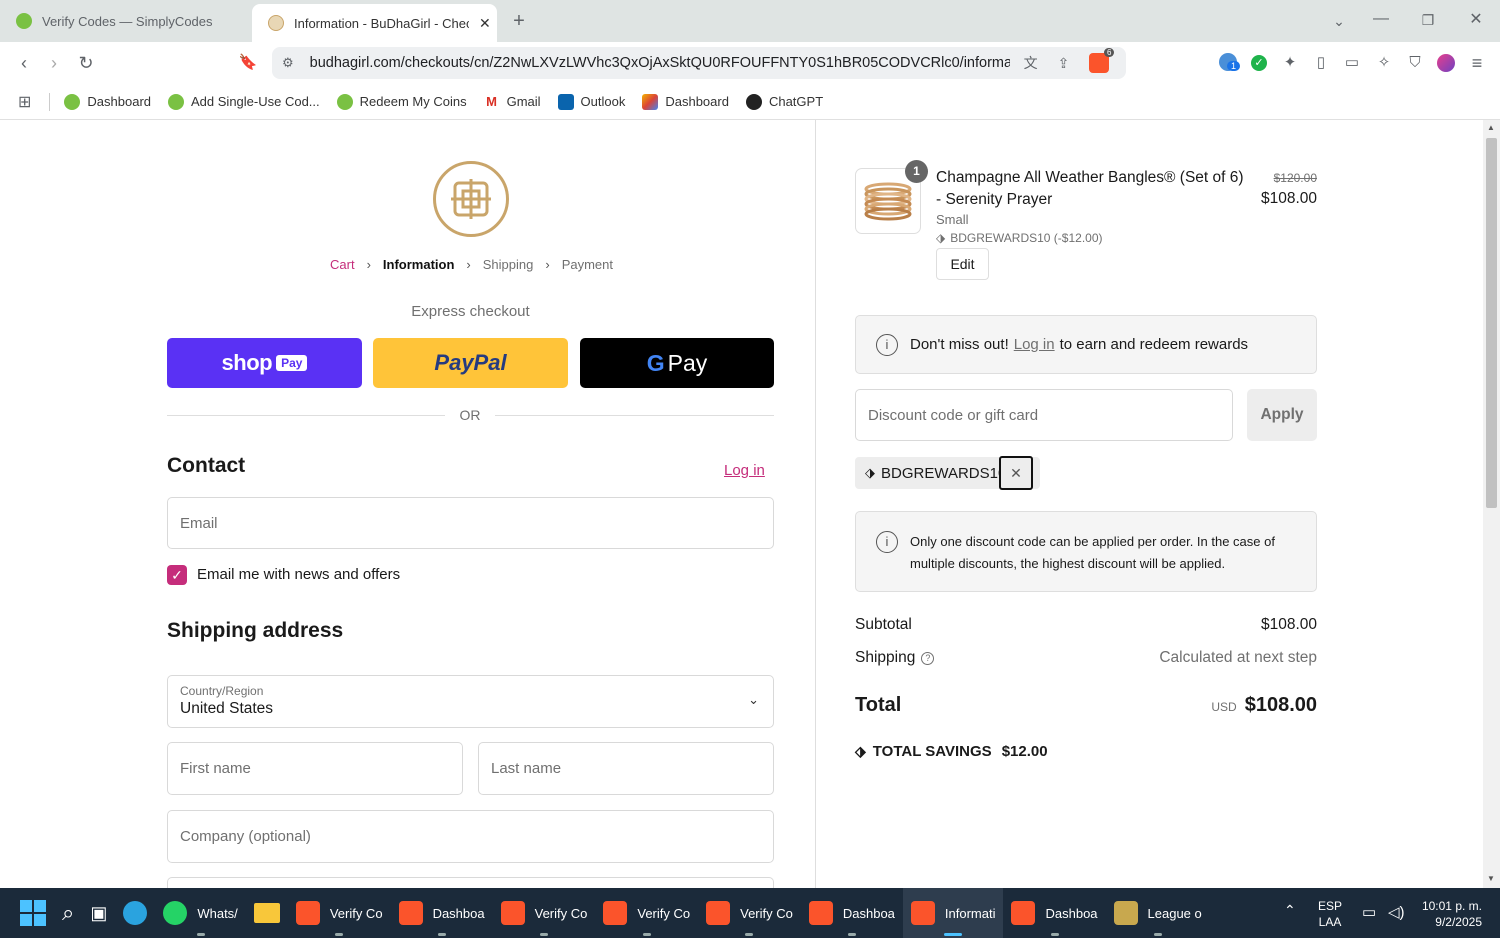 This screenshot has height=938, width=1500. Describe the element at coordinates (442, 913) in the screenshot. I see `taskbar-app-dashboard-1: Dashboa` at that location.